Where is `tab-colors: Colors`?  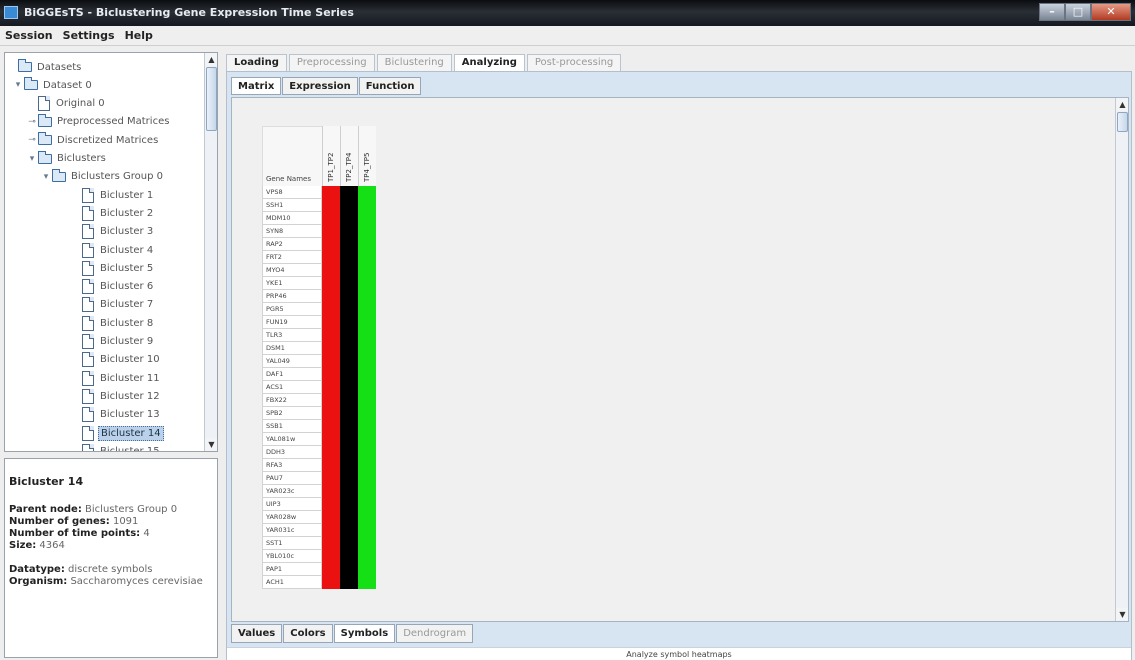
tab-colors: Colors is located at coordinates (308, 633).